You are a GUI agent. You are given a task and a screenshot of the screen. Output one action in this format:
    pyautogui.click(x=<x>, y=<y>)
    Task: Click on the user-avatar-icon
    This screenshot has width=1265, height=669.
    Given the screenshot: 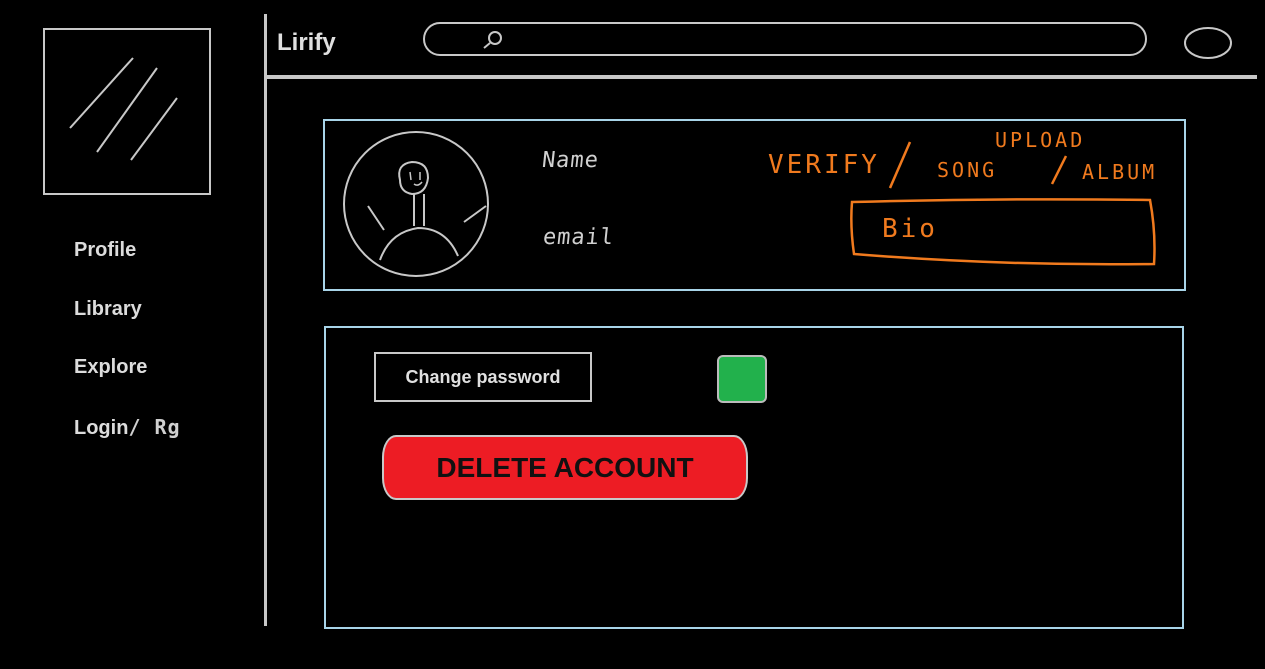 What is the action you would take?
    pyautogui.click(x=1208, y=43)
    